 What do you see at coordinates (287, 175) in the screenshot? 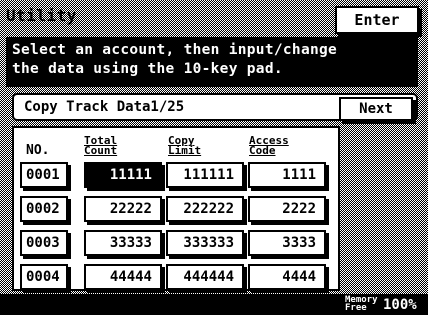
I see `access-code-cell: 1111` at bounding box center [287, 175].